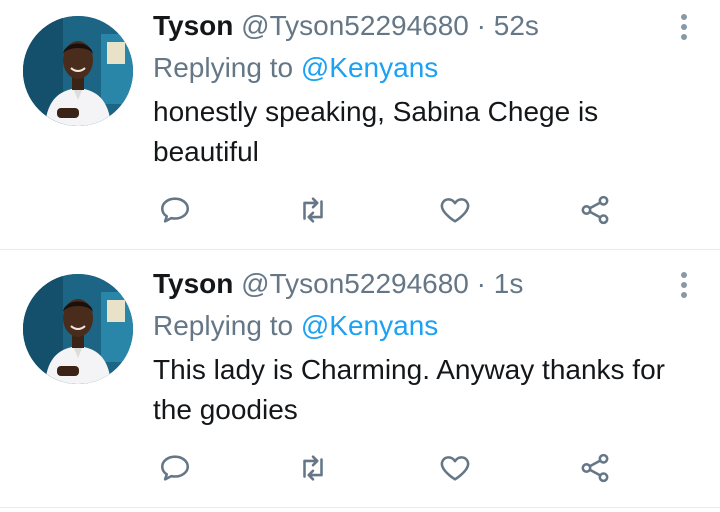 The height and width of the screenshot is (512, 720). What do you see at coordinates (516, 25) in the screenshot?
I see `timestamp: 52s` at bounding box center [516, 25].